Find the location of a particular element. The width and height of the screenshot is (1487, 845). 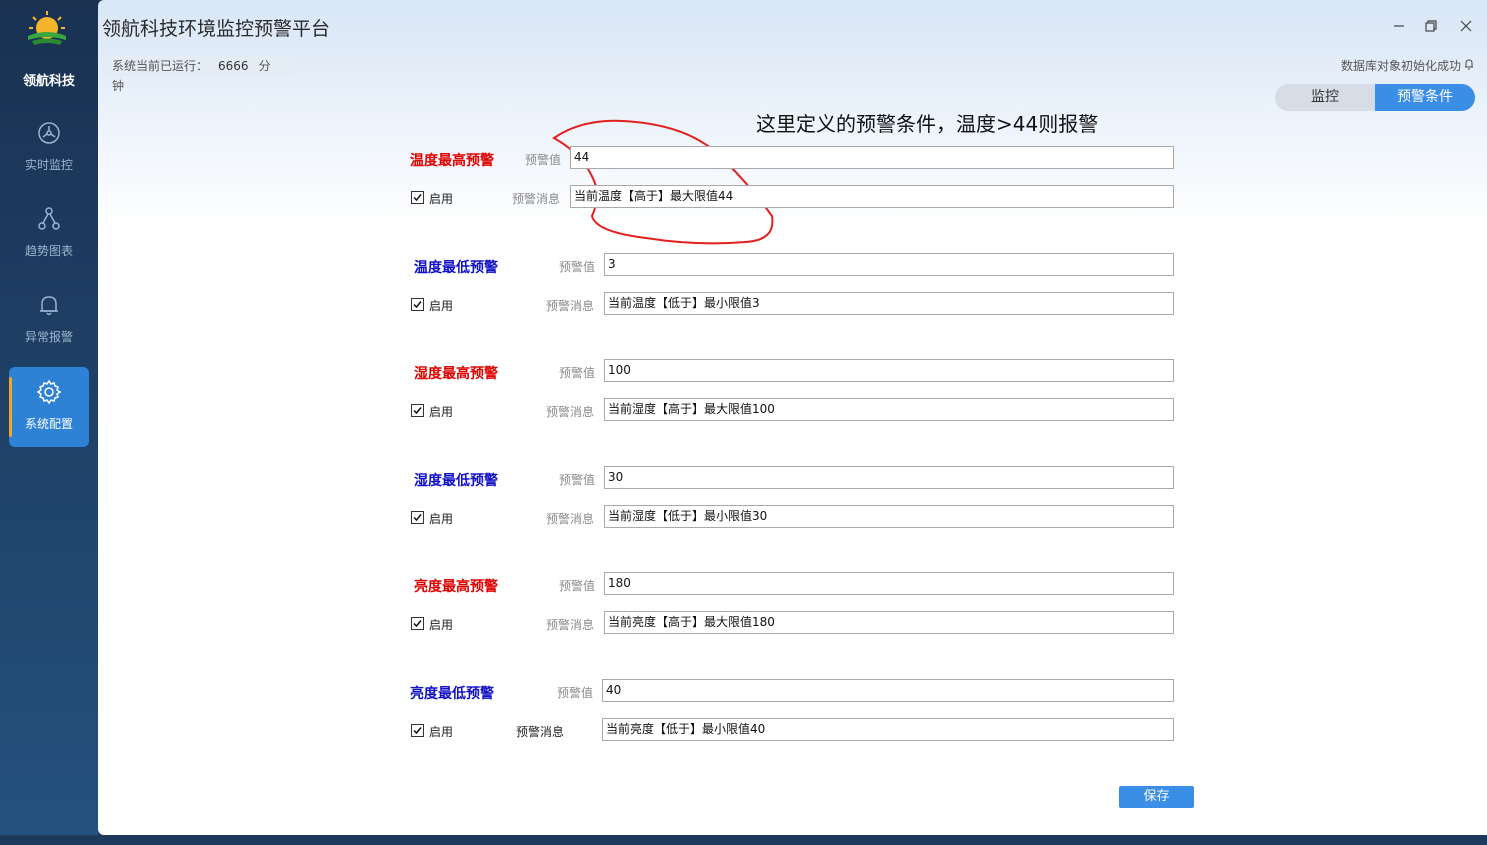

humidity-low-enable-label: 启用 is located at coordinates (441, 519).